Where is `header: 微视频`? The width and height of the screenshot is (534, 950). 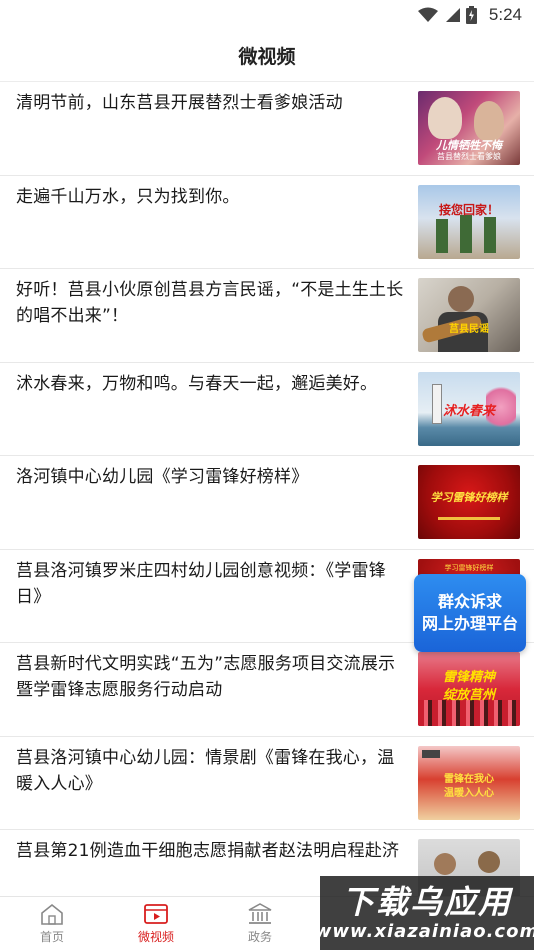
header: 微视频 is located at coordinates (267, 56).